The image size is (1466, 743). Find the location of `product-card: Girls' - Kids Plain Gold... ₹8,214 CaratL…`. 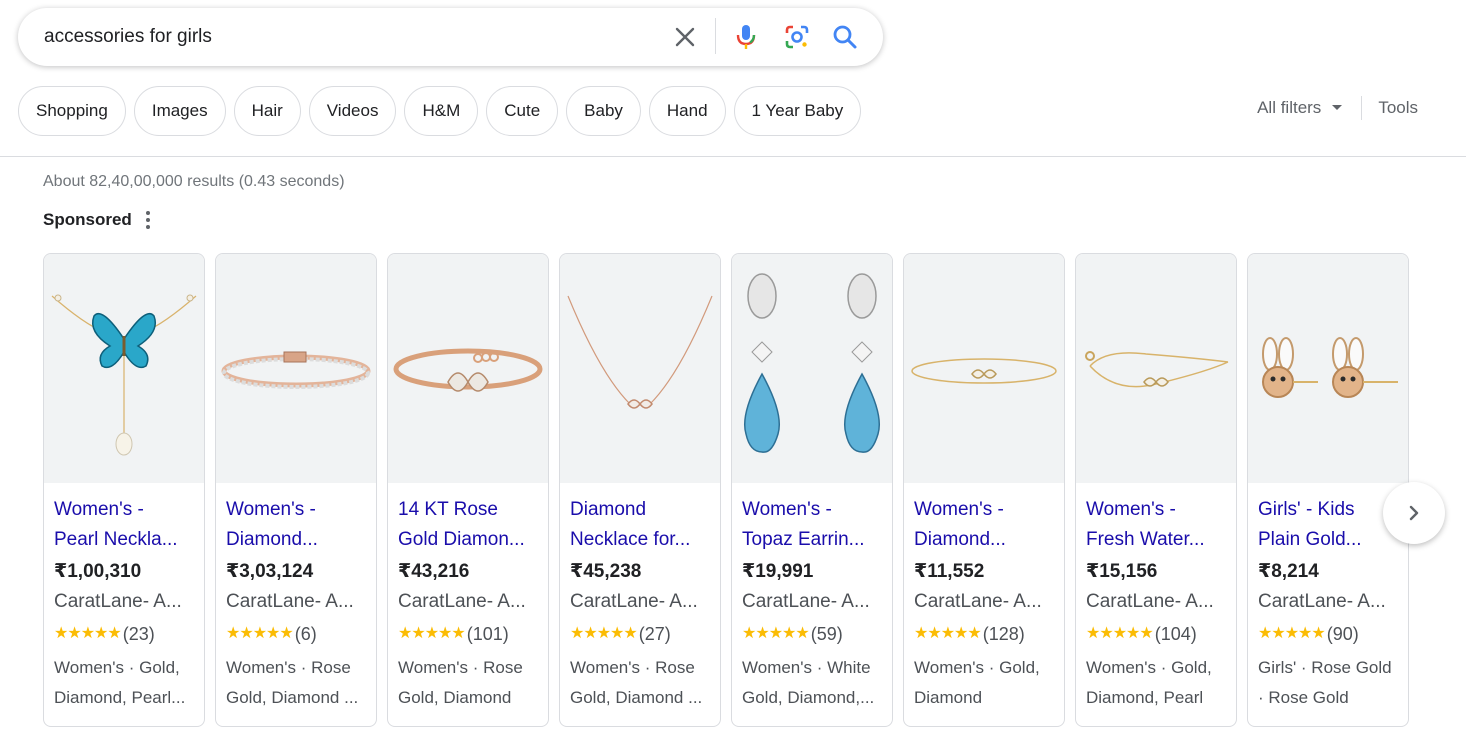

product-card: Girls' - Kids Plain Gold... ₹8,214 CaratL… is located at coordinates (1328, 490).